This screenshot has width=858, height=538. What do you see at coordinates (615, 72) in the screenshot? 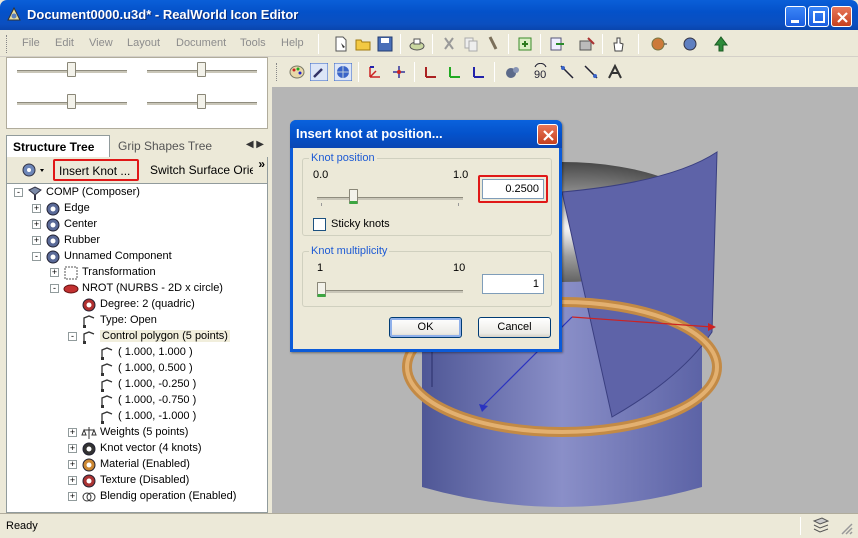
I see `text-tool-icon` at bounding box center [615, 72].